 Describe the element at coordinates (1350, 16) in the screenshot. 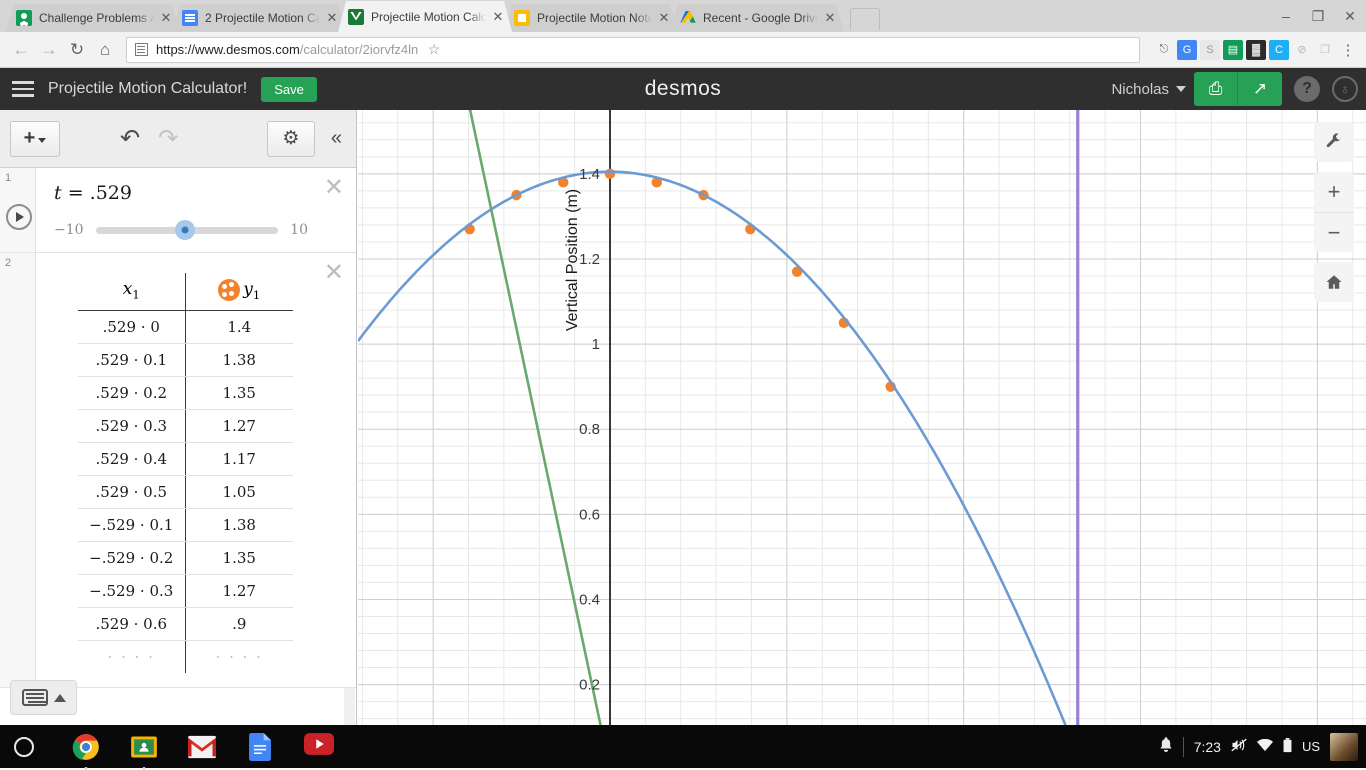

I see `window-close-button: ✕` at that location.